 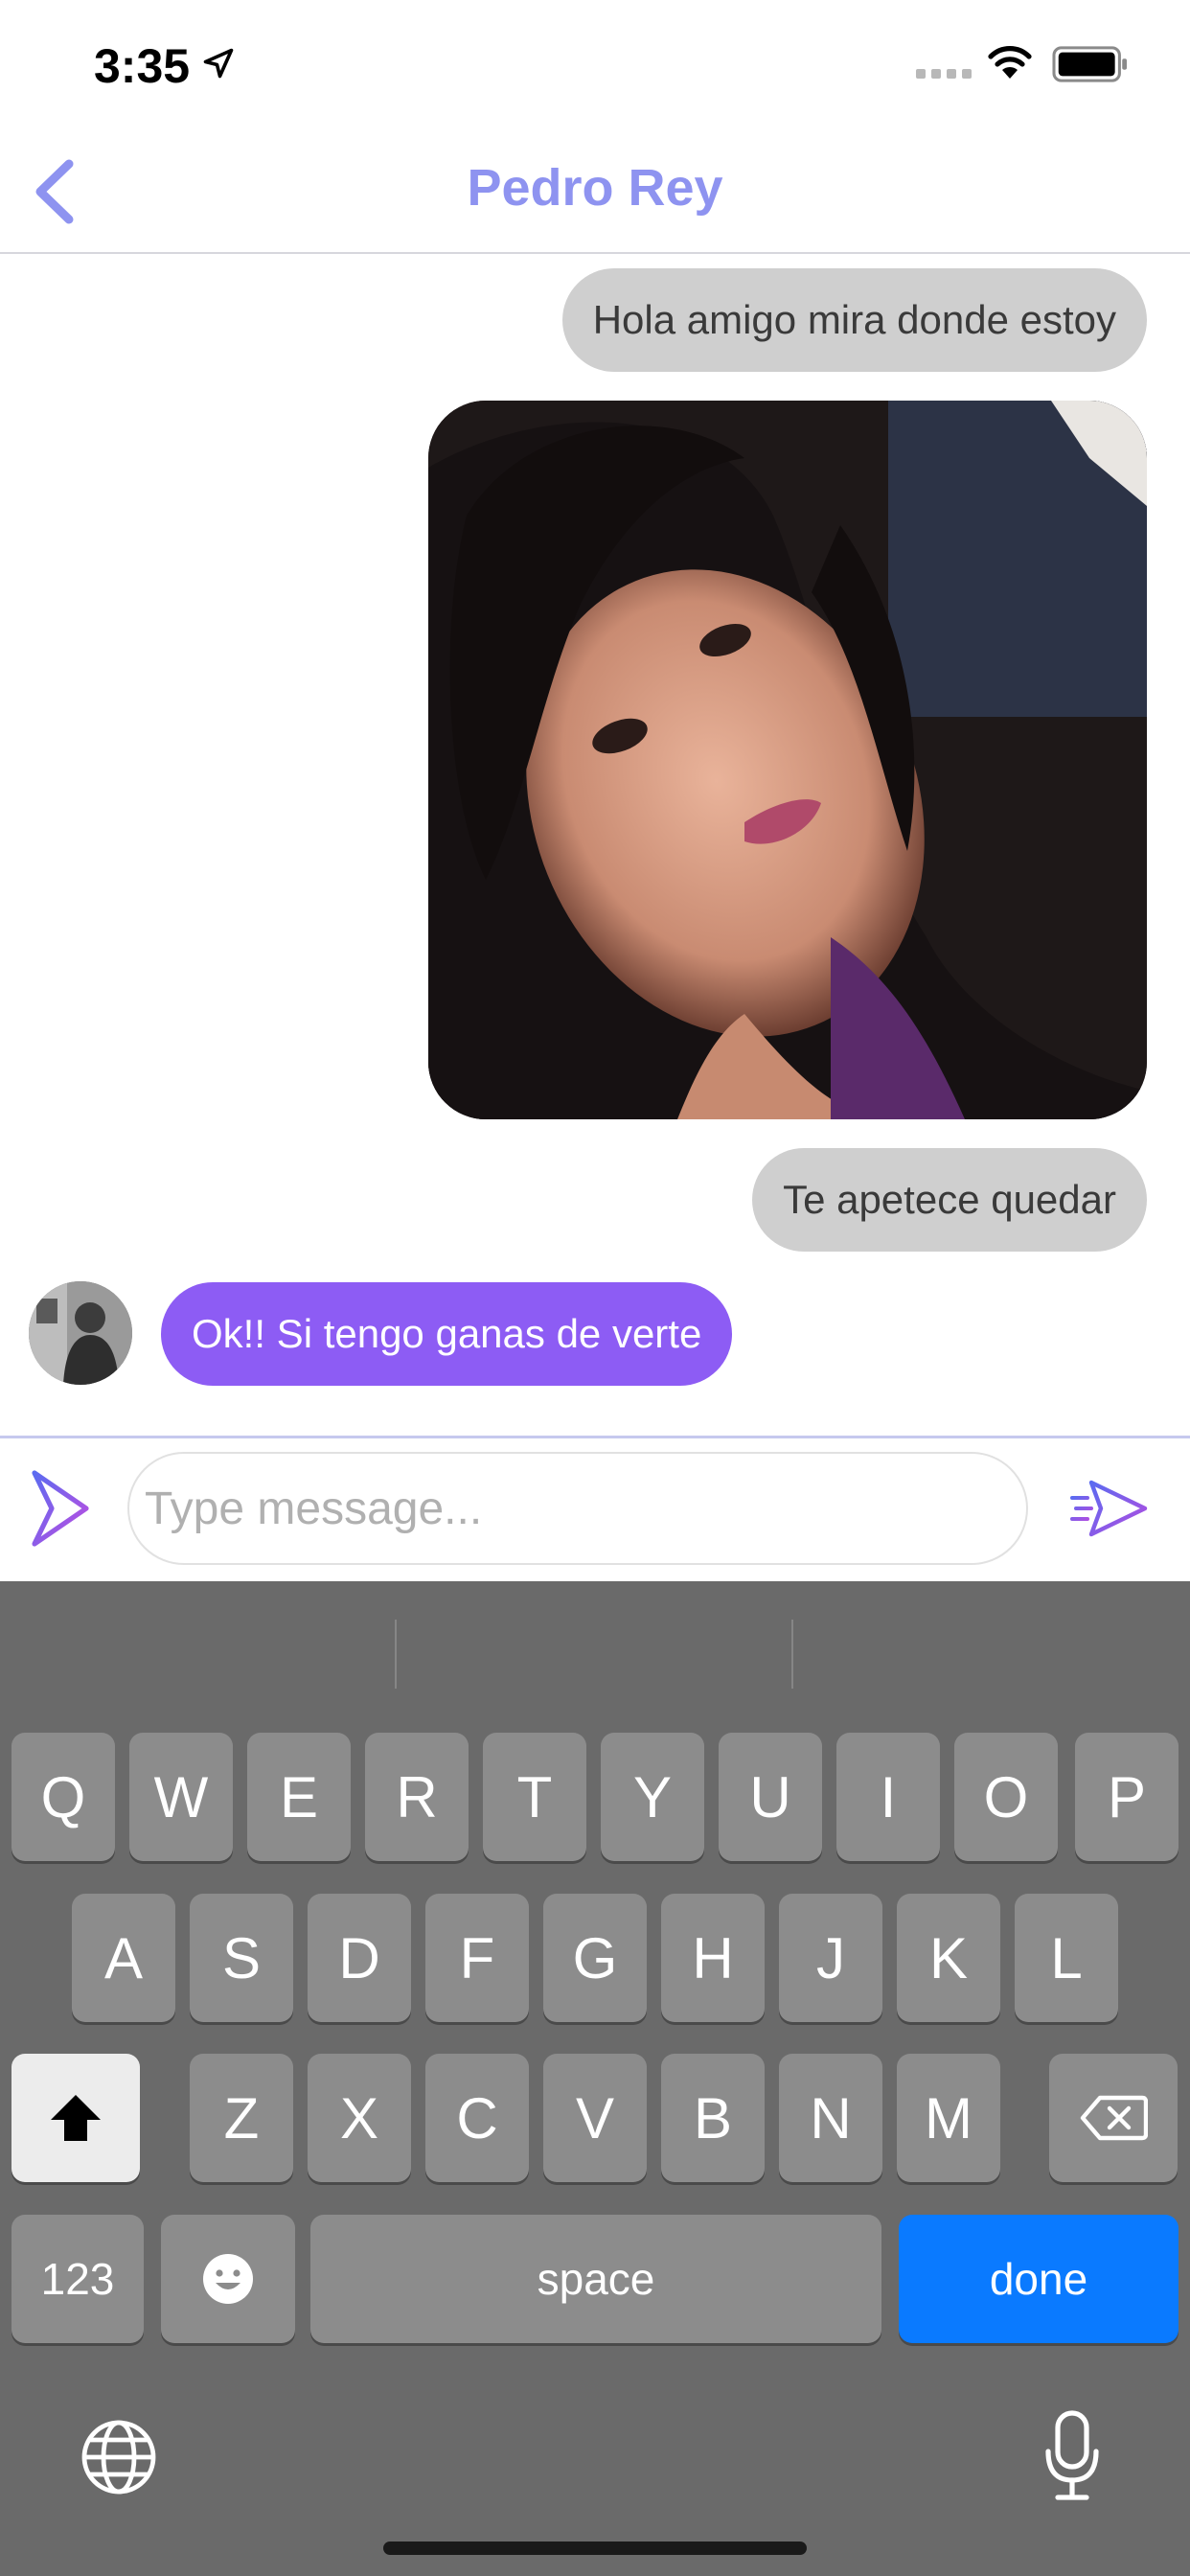 What do you see at coordinates (595, 2548) in the screenshot?
I see `home-indicator` at bounding box center [595, 2548].